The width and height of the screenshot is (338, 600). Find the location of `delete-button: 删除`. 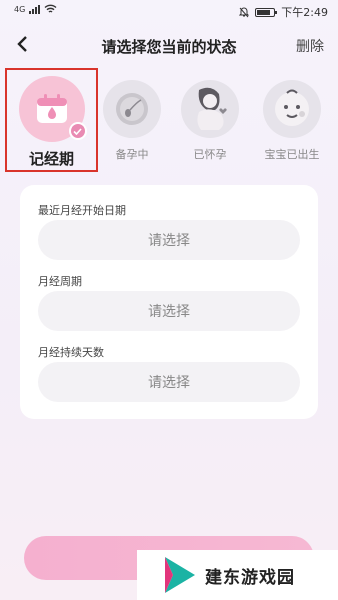

delete-button: 删除 is located at coordinates (310, 46).